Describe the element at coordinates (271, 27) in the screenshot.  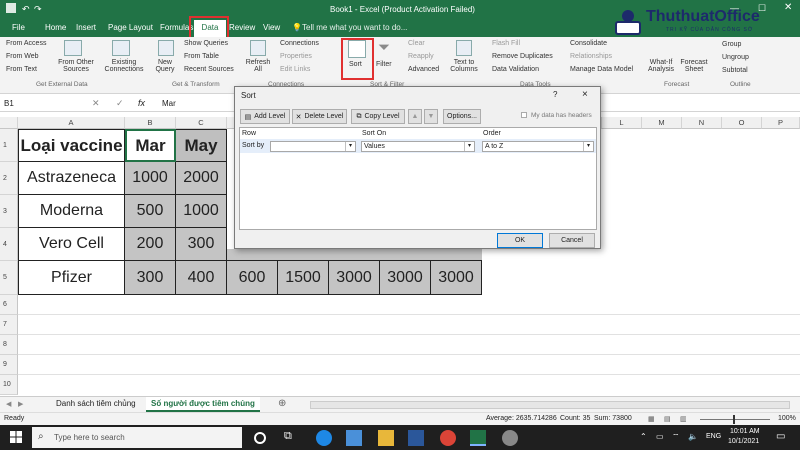
I see `tab-view: View` at that location.